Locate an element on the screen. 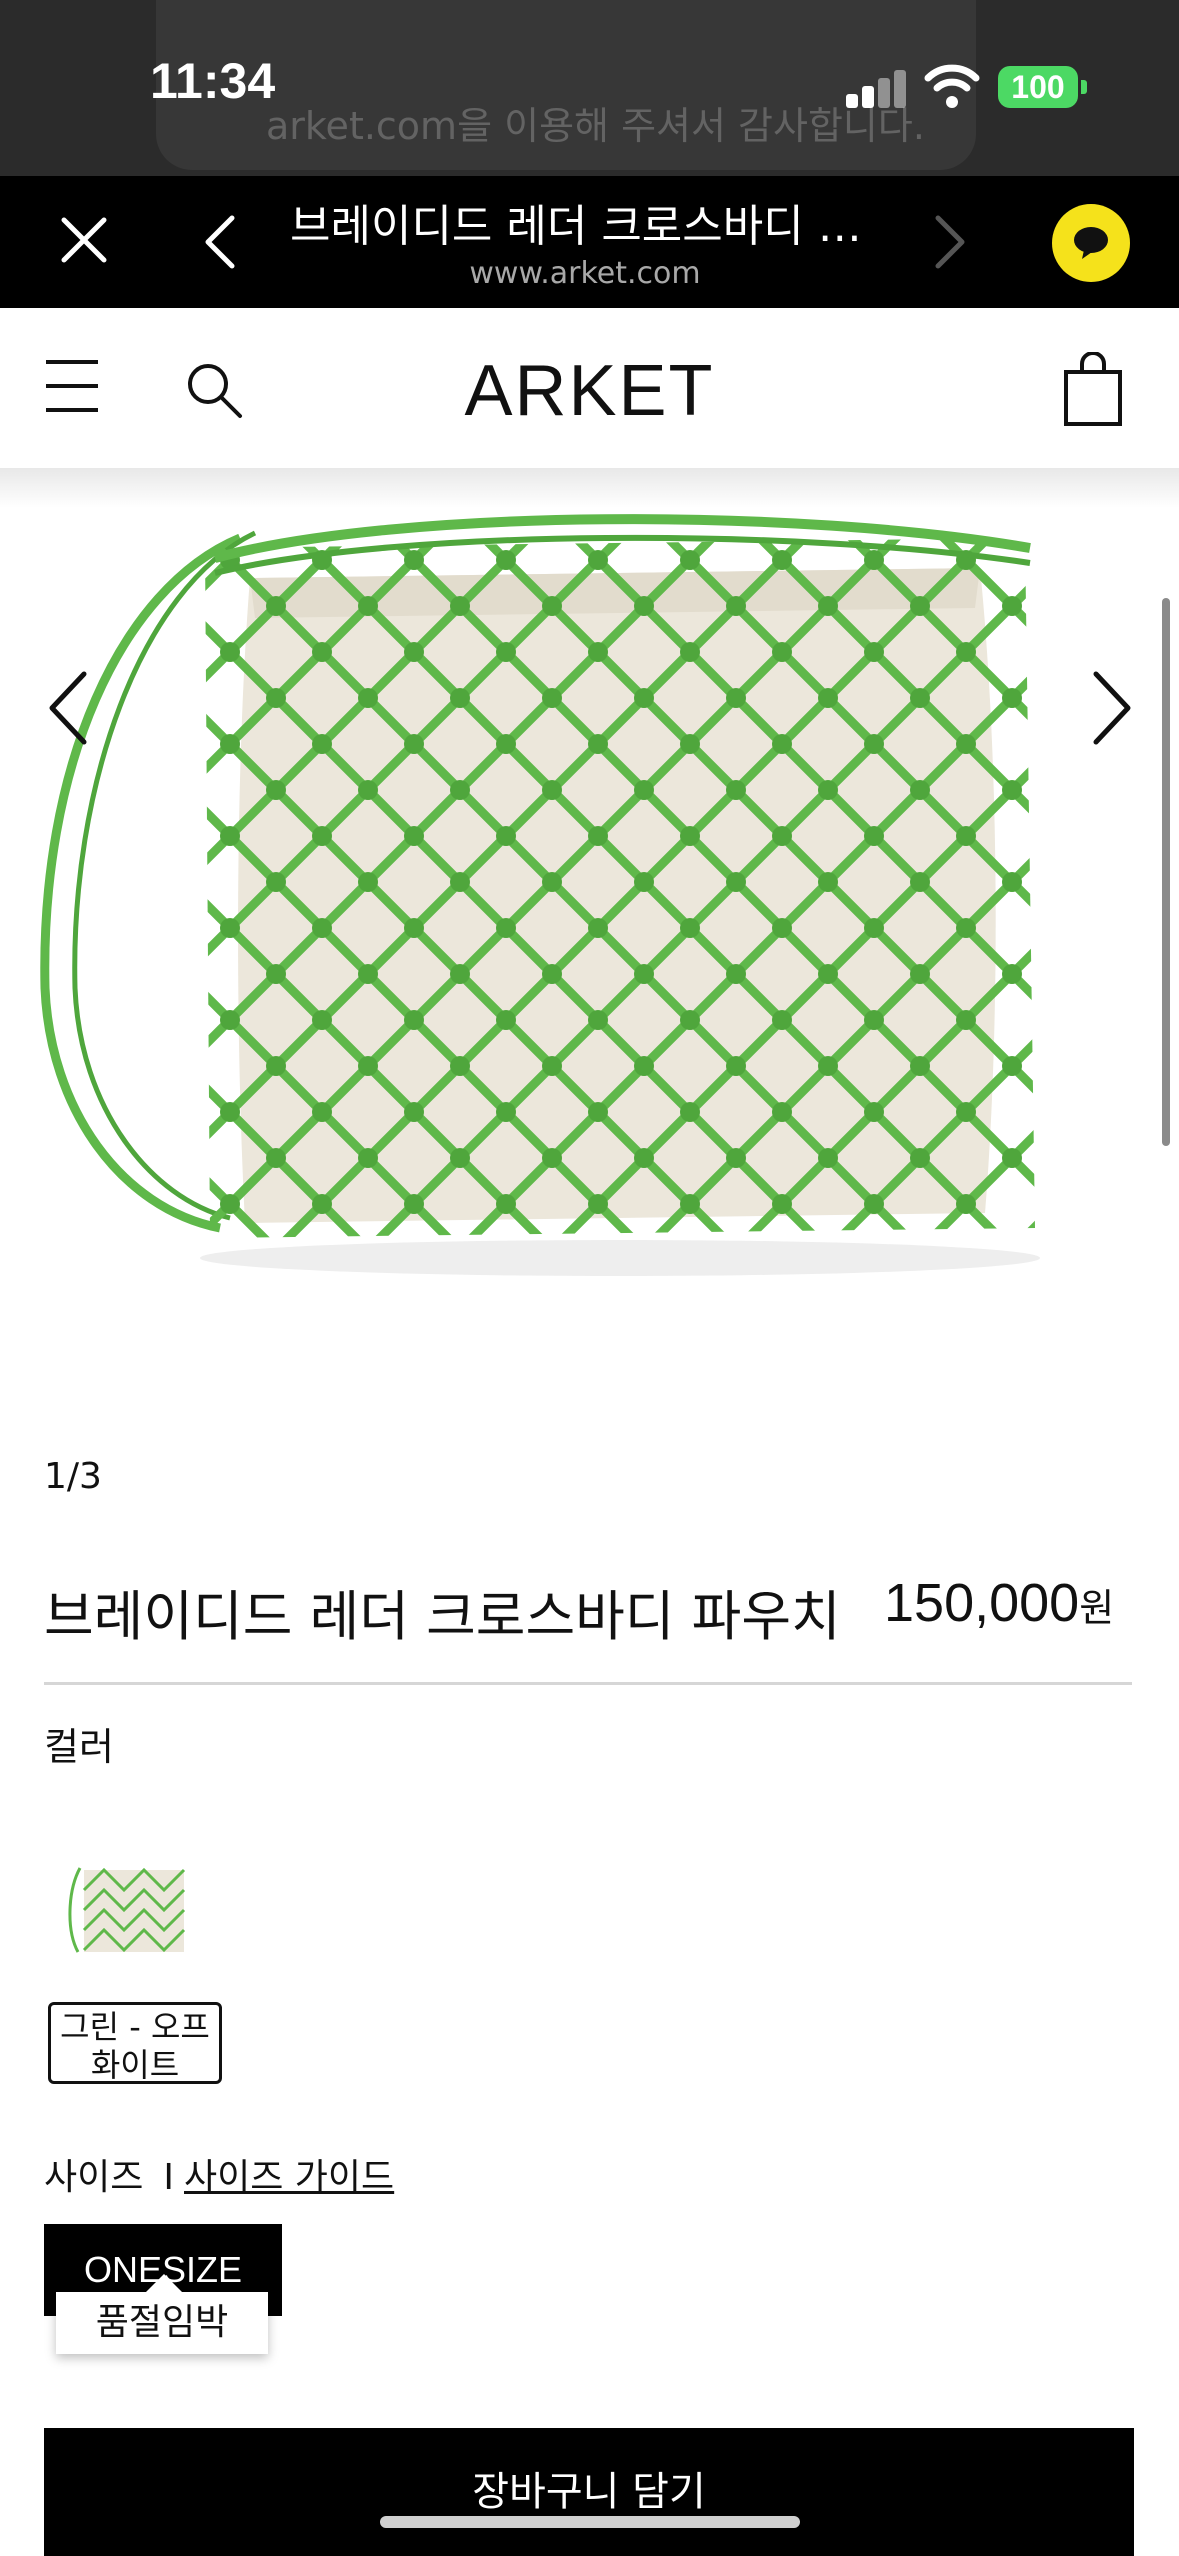 This screenshot has width=1179, height=2556. price-currency: 원 is located at coordinates (1097, 1608).